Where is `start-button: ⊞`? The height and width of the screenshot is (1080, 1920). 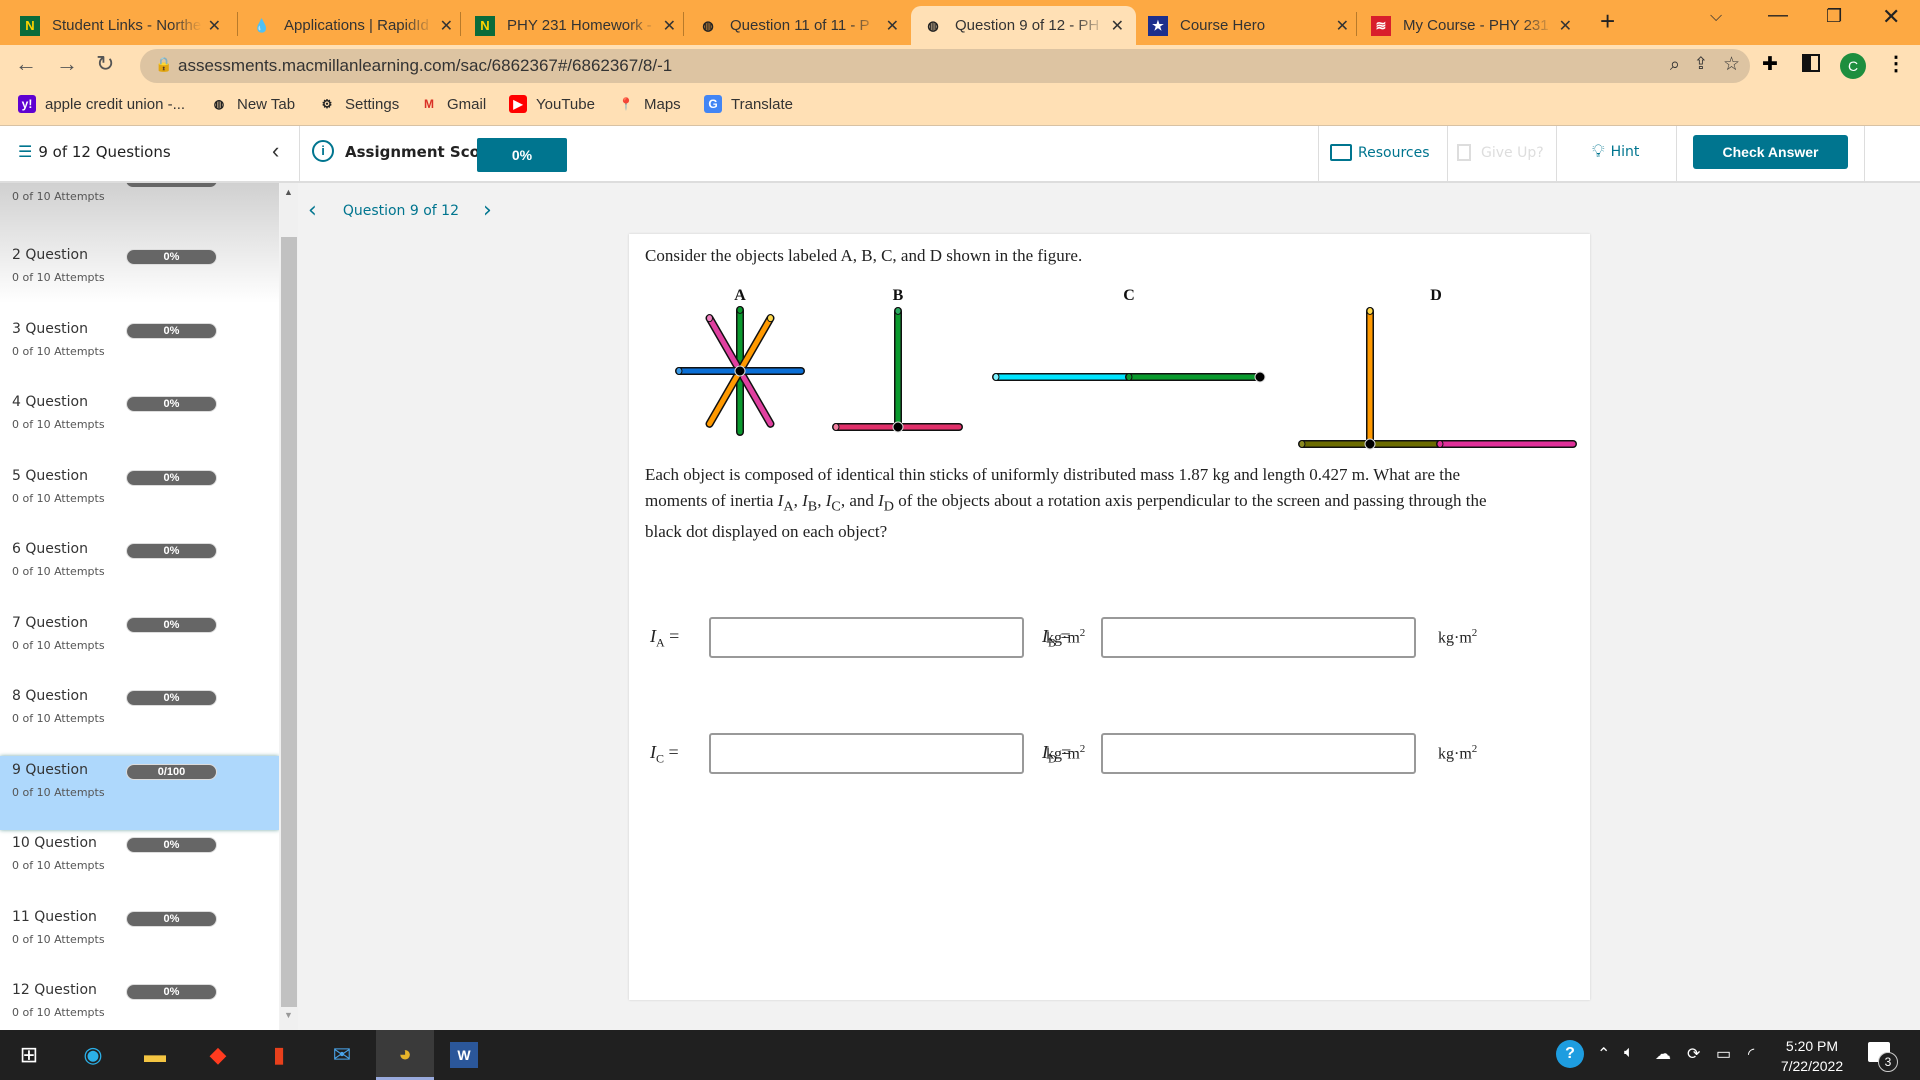
start-button: ⊞ is located at coordinates (29, 1055).